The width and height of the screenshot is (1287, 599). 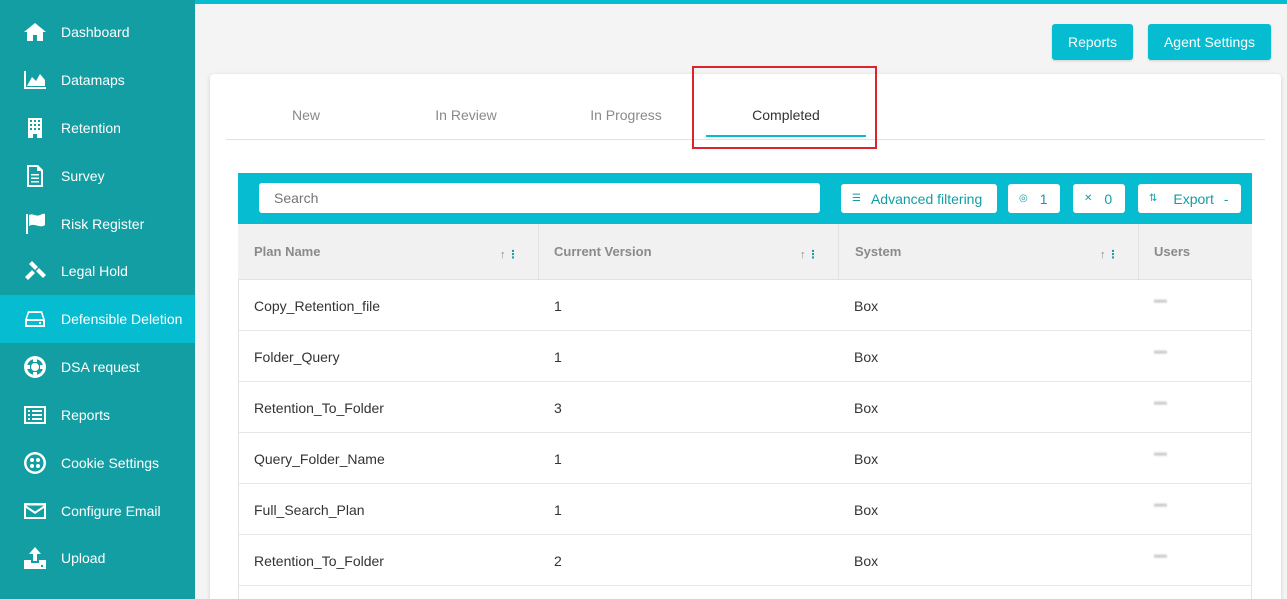 I want to click on table-row: Query_Folder_Name 1 Box ▪▪▪▪, so click(x=745, y=458).